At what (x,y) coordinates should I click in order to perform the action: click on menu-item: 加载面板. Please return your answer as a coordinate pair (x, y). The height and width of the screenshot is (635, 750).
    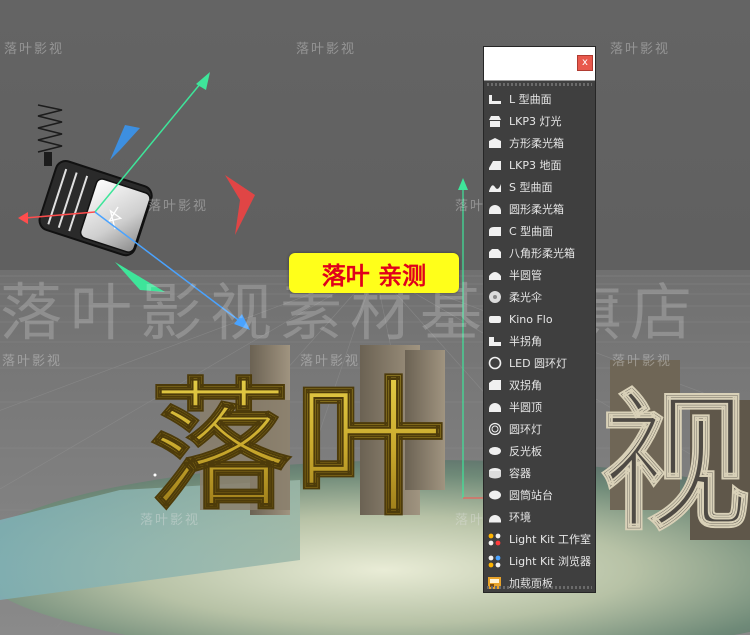
    Looking at the image, I should click on (539, 583).